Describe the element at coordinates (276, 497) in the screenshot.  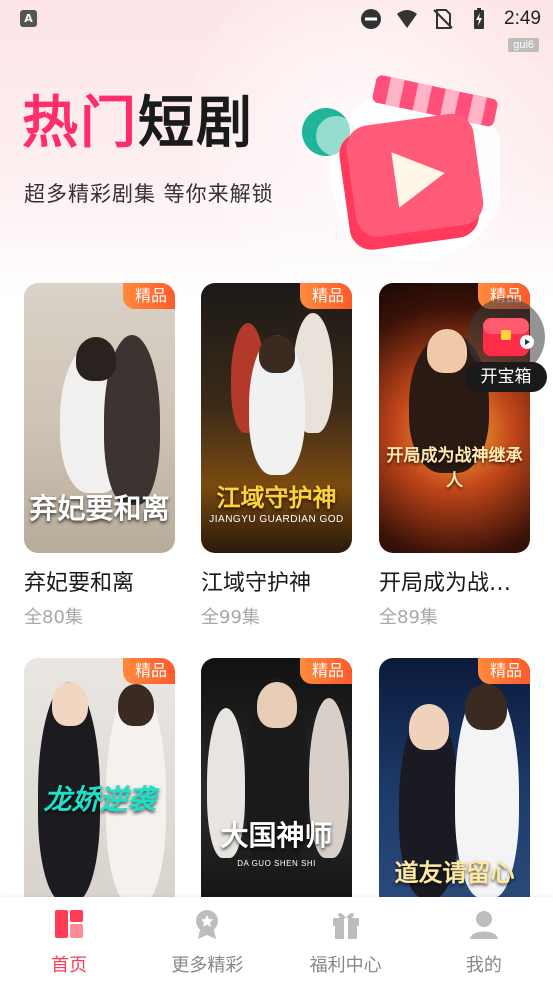
I see `poster-title: 江域守护神` at that location.